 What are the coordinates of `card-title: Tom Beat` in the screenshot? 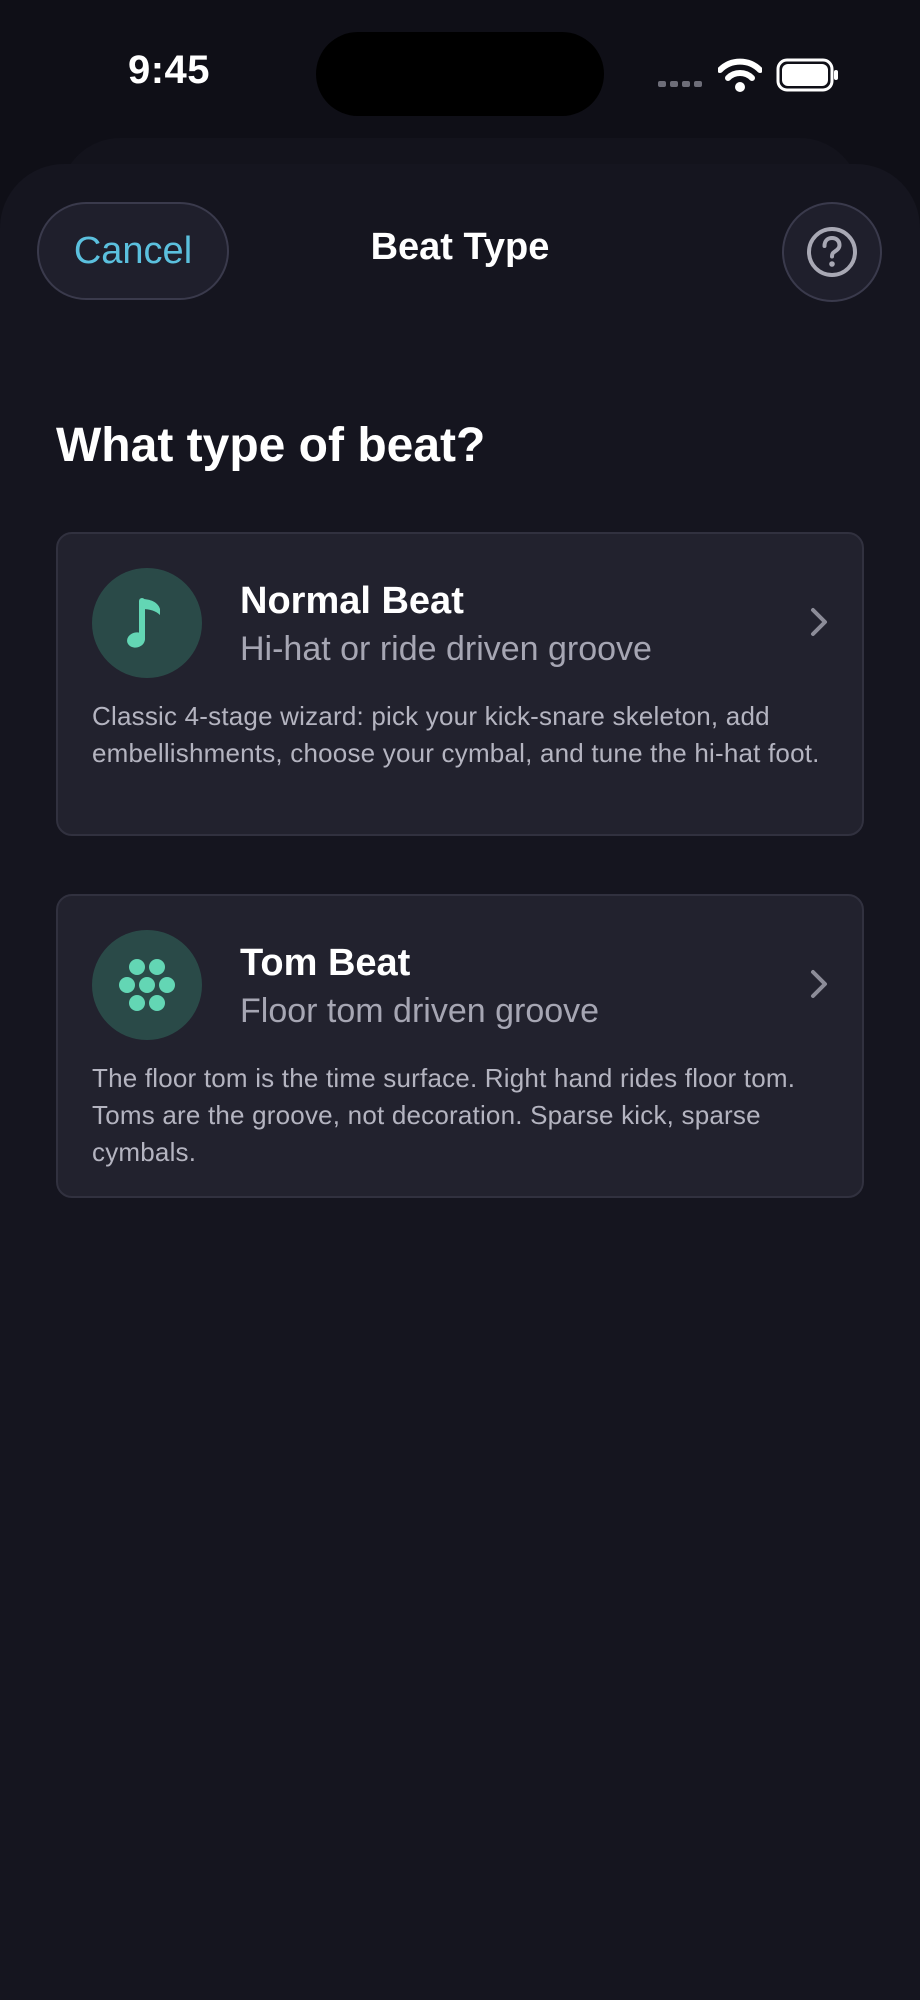 It's located at (325, 963).